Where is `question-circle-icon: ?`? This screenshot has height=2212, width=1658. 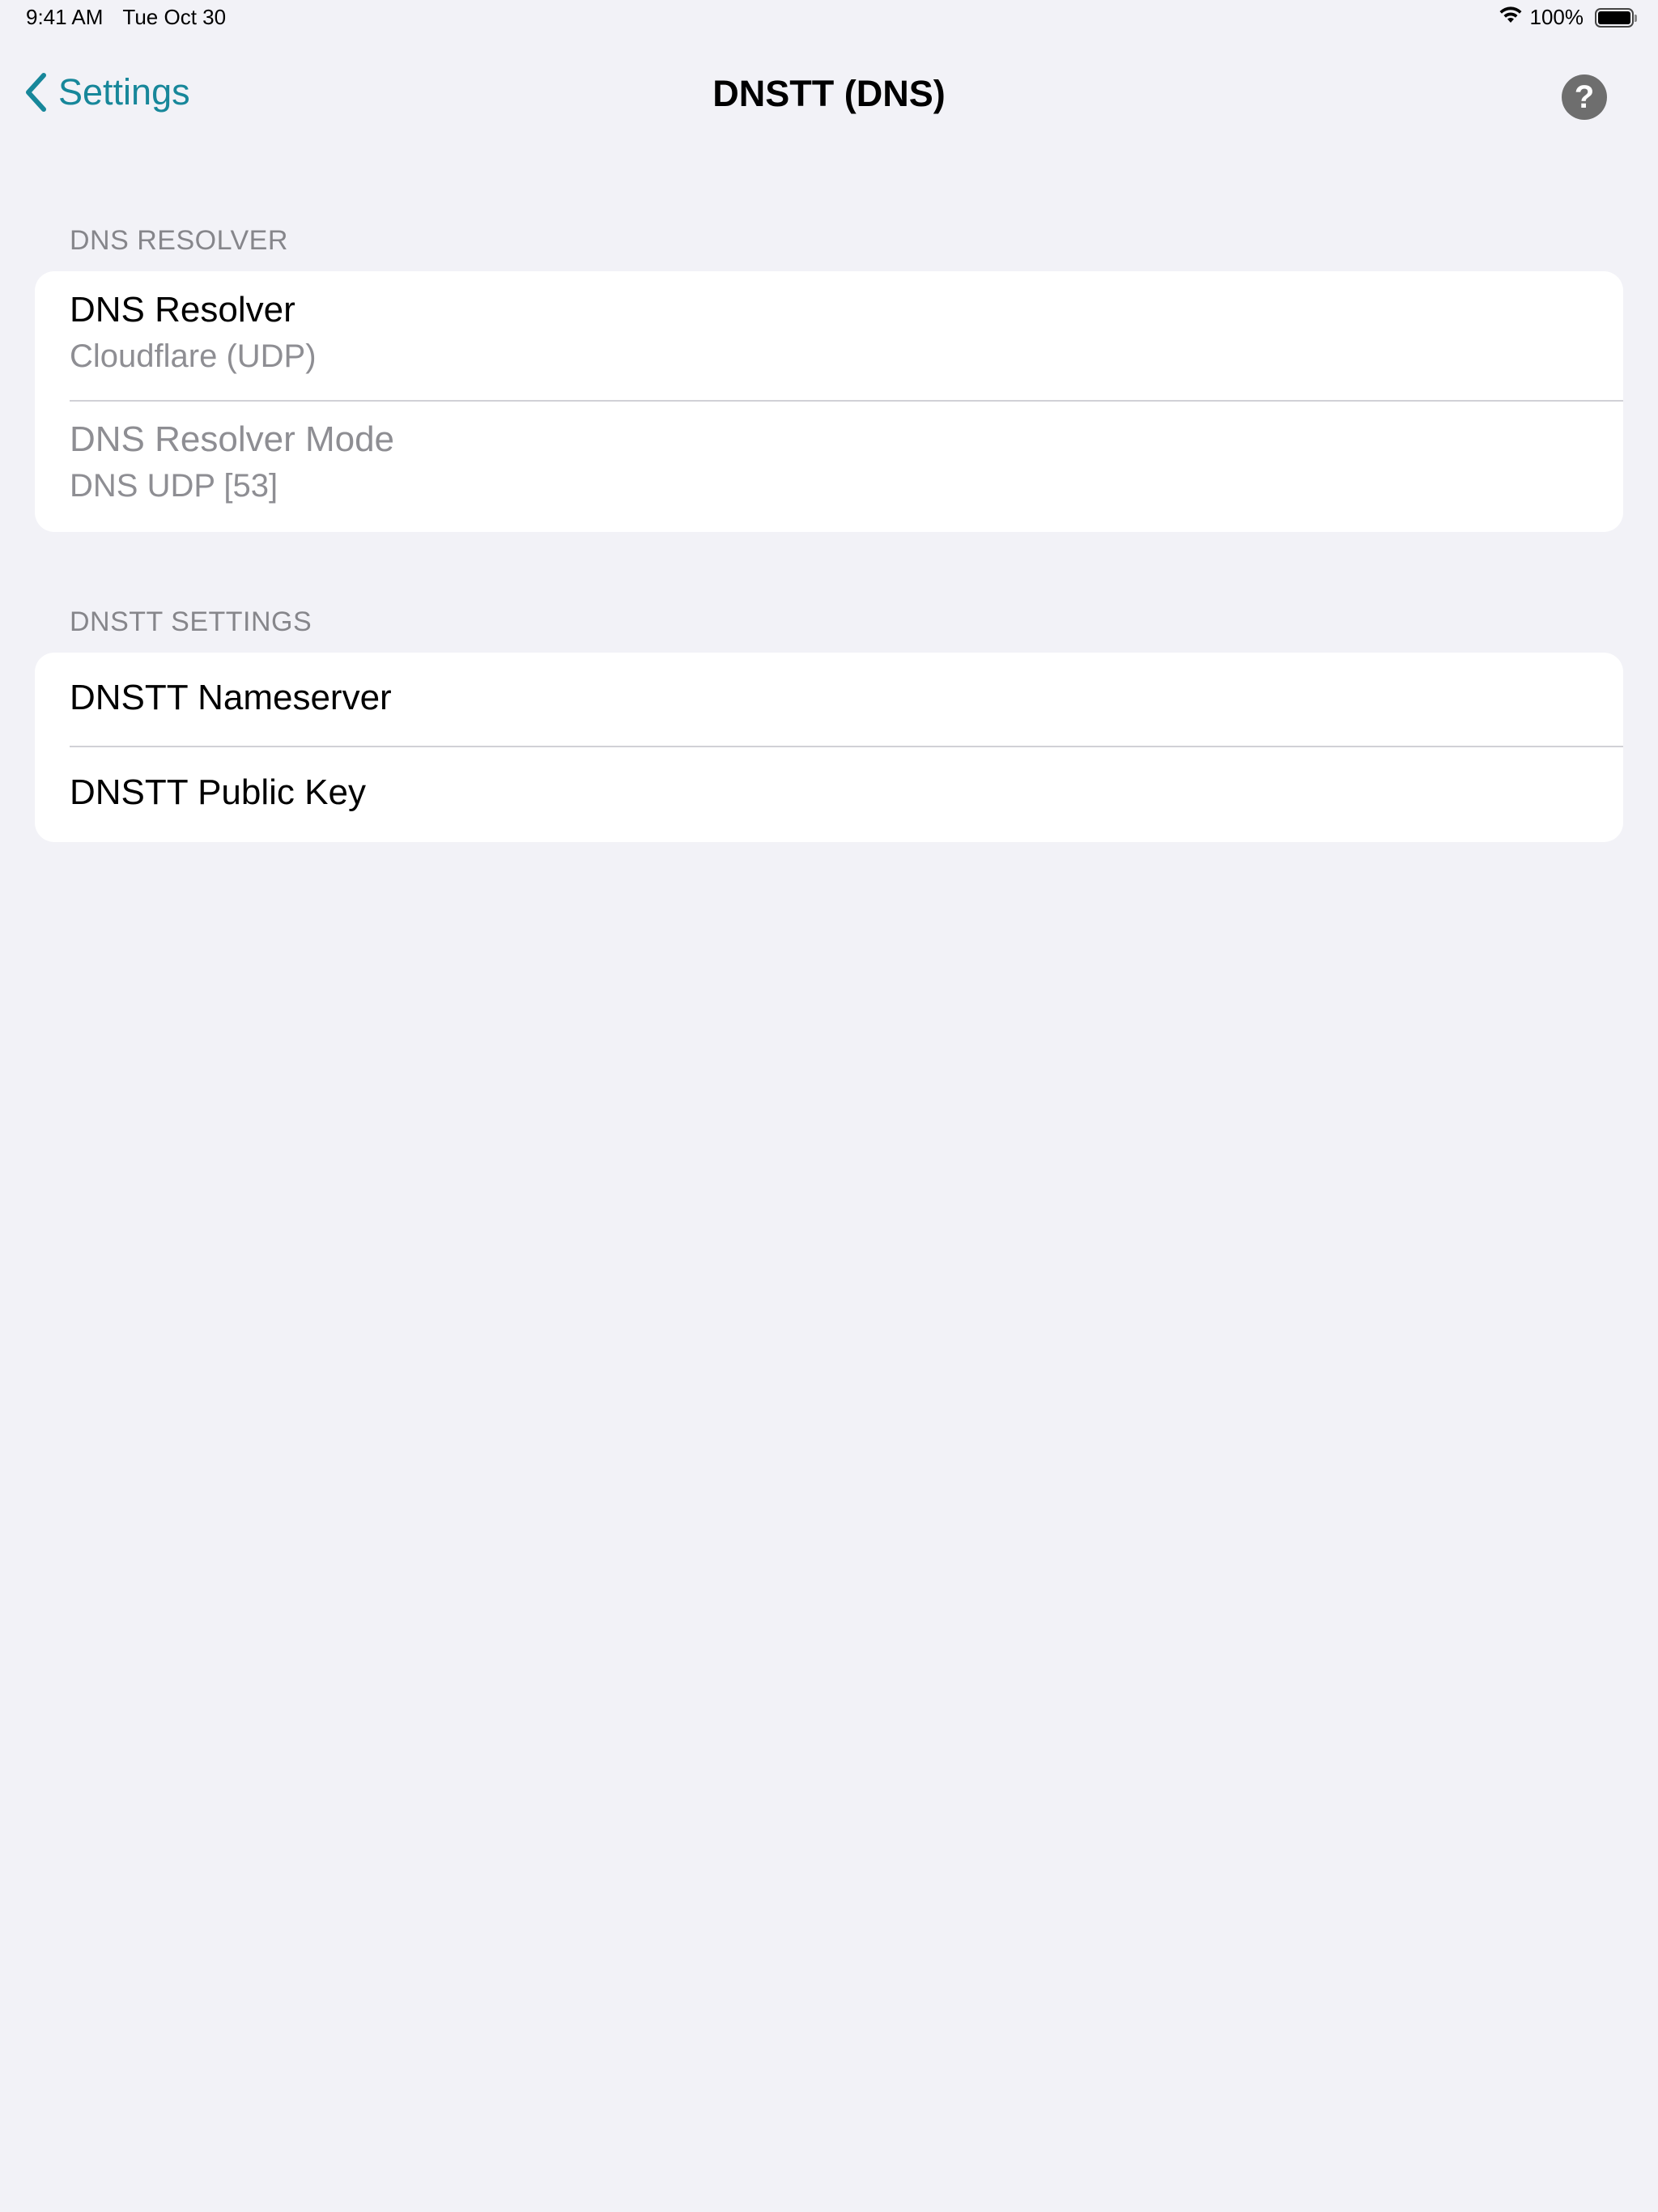
question-circle-icon: ? is located at coordinates (1584, 97).